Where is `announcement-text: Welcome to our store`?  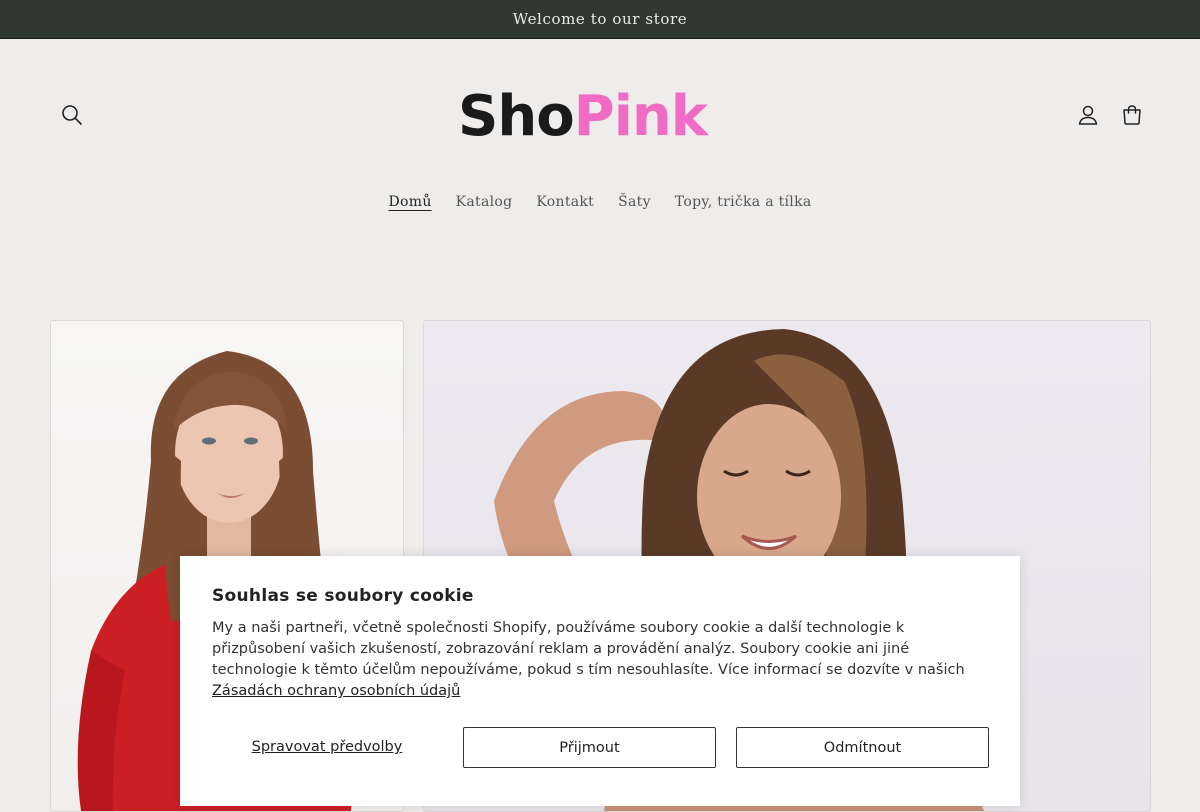 announcement-text: Welcome to our store is located at coordinates (600, 19).